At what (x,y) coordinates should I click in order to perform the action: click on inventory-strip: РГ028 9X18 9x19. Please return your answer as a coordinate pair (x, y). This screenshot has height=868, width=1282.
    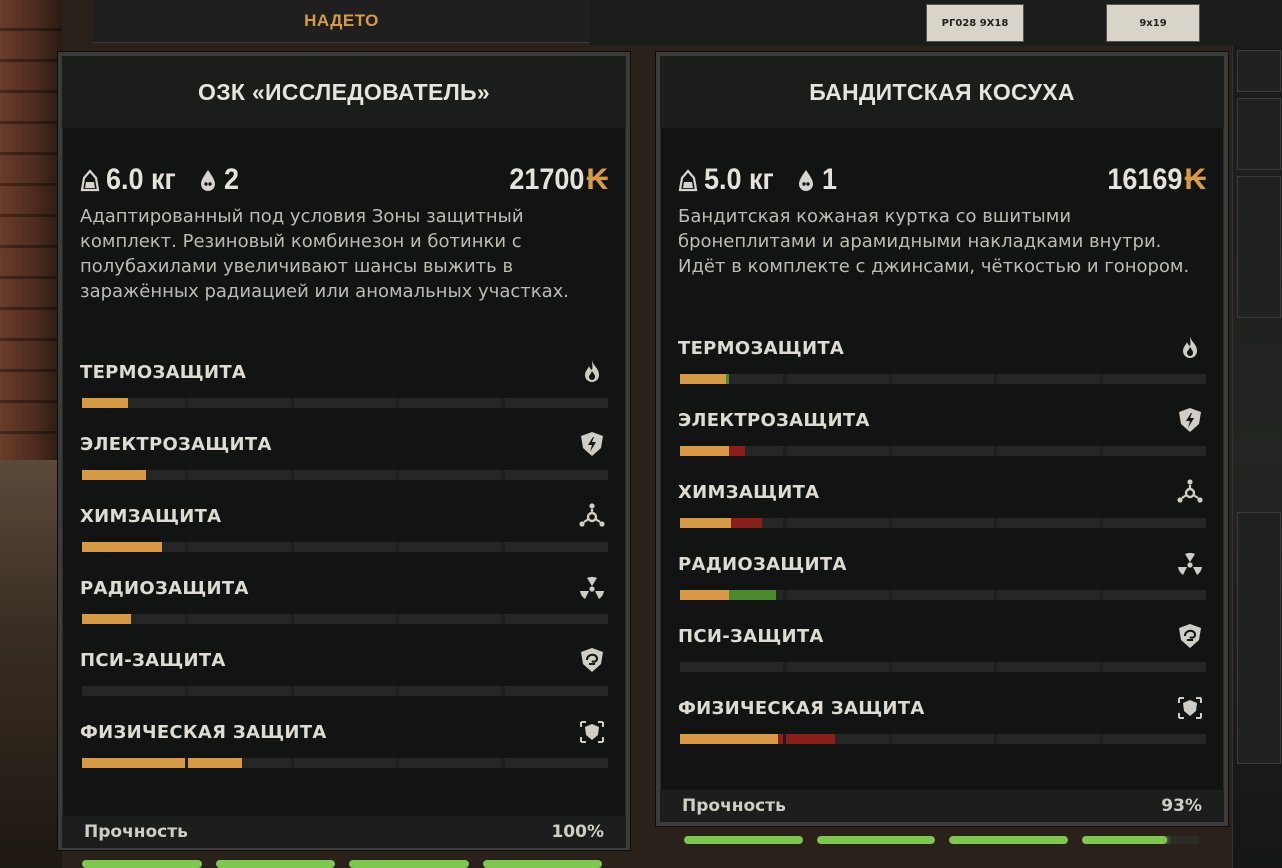
    Looking at the image, I should click on (936, 23).